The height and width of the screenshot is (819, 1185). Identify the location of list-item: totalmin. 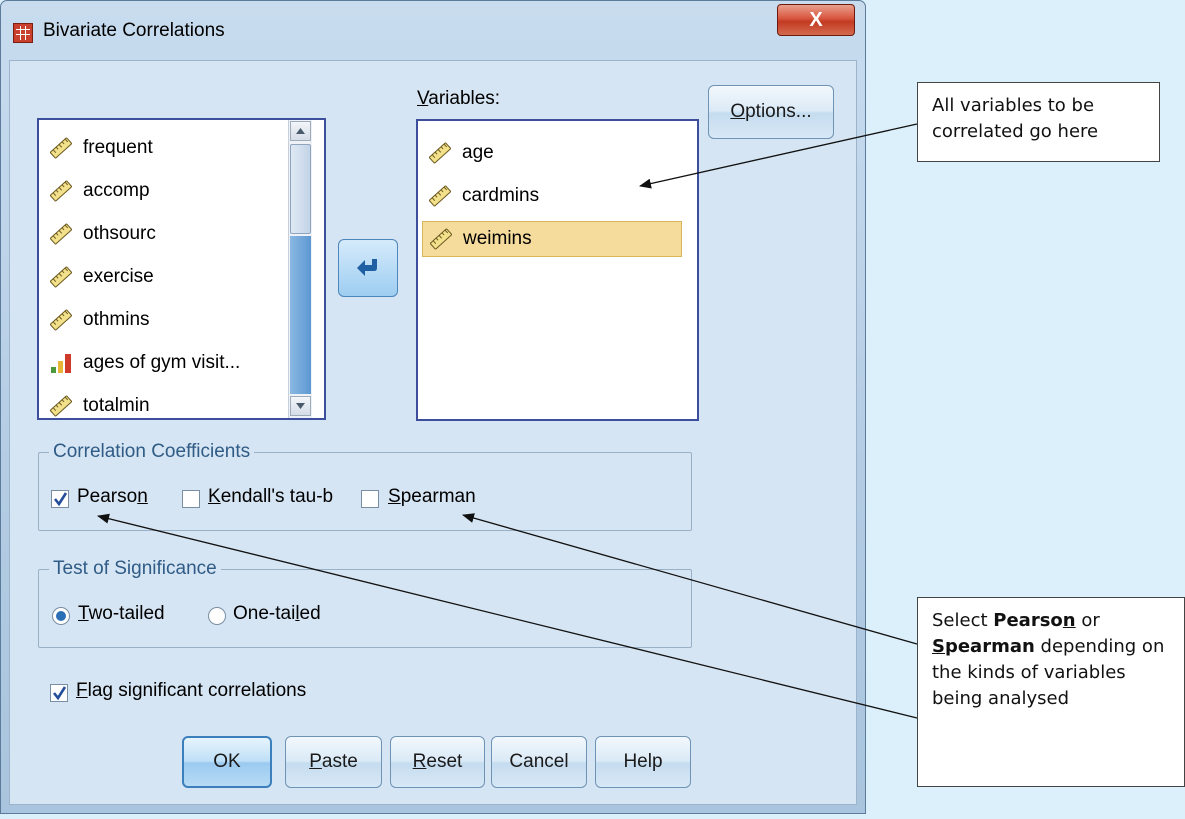
(168, 406).